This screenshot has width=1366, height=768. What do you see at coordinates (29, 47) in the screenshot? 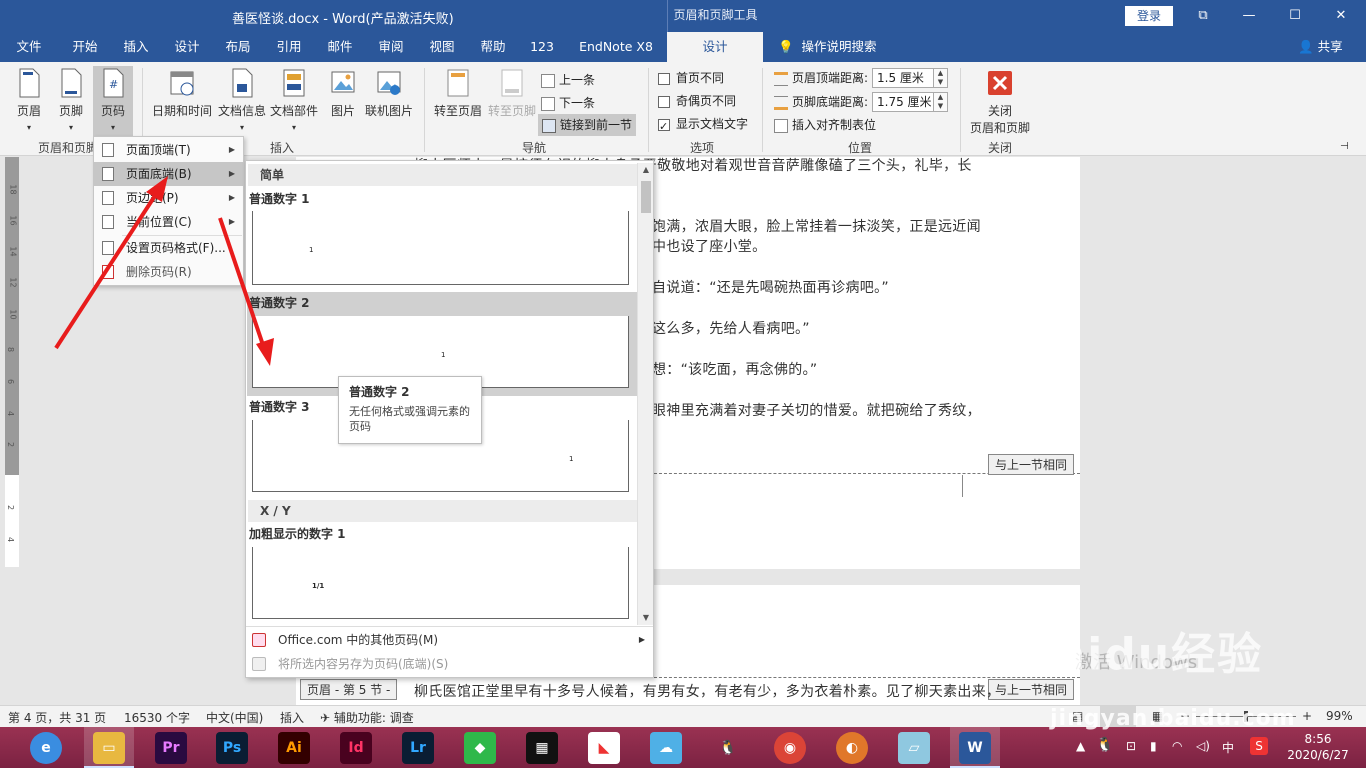
I see `tab-file: 文件` at bounding box center [29, 47].